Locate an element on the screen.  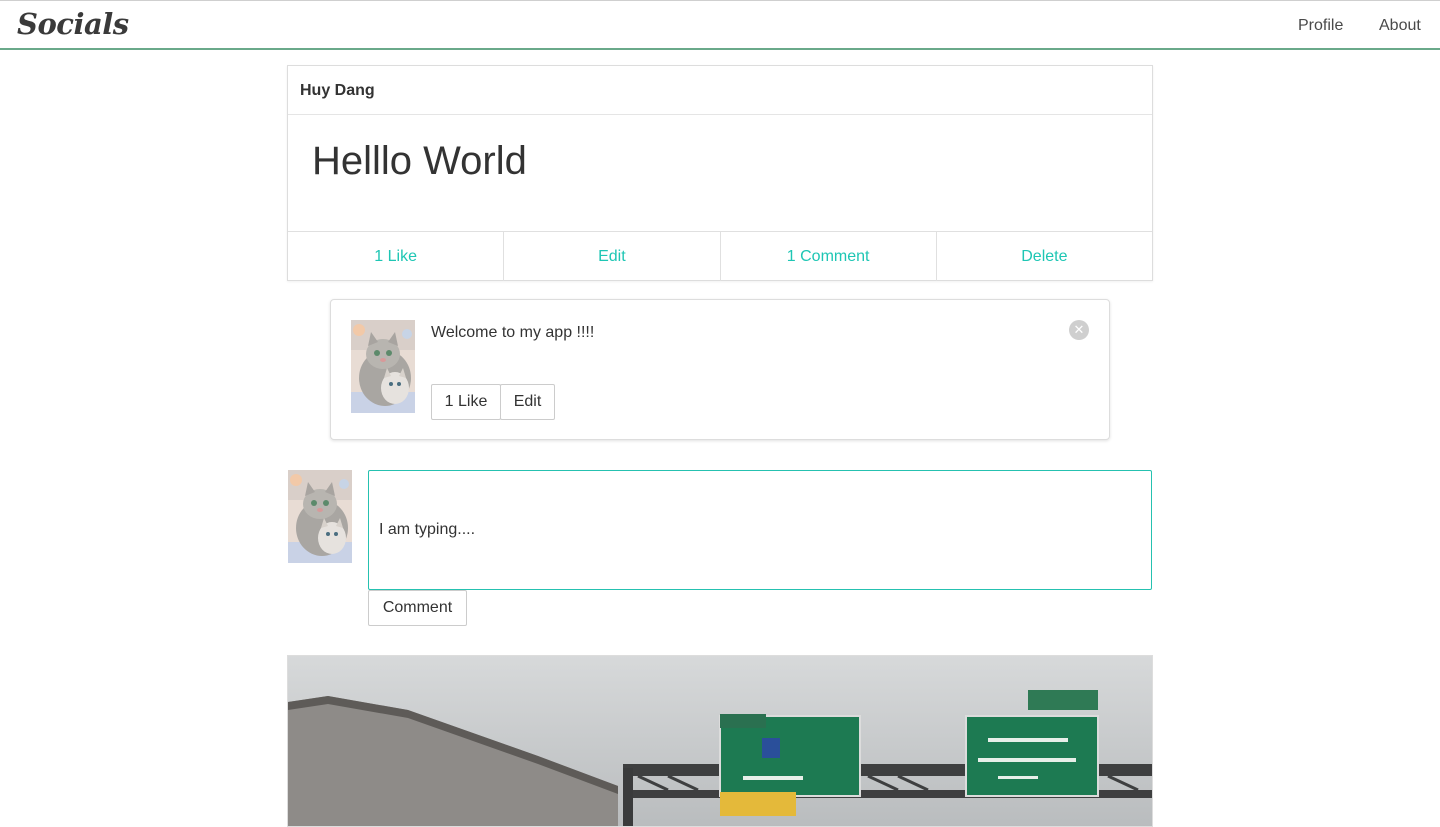
nav-link-about: About is located at coordinates (1400, 26).